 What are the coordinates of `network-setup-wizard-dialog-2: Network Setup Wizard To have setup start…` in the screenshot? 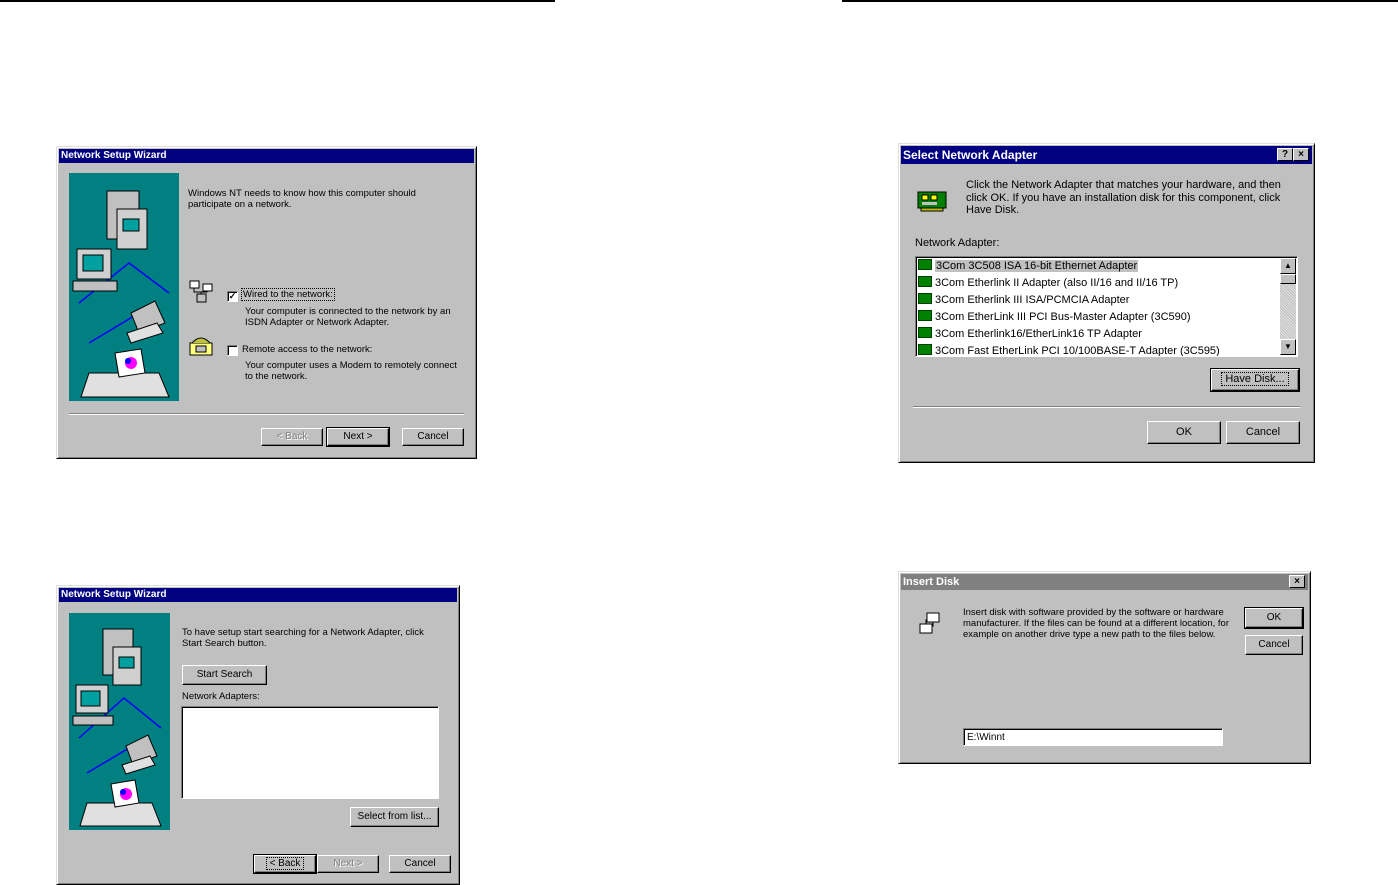 It's located at (258, 735).